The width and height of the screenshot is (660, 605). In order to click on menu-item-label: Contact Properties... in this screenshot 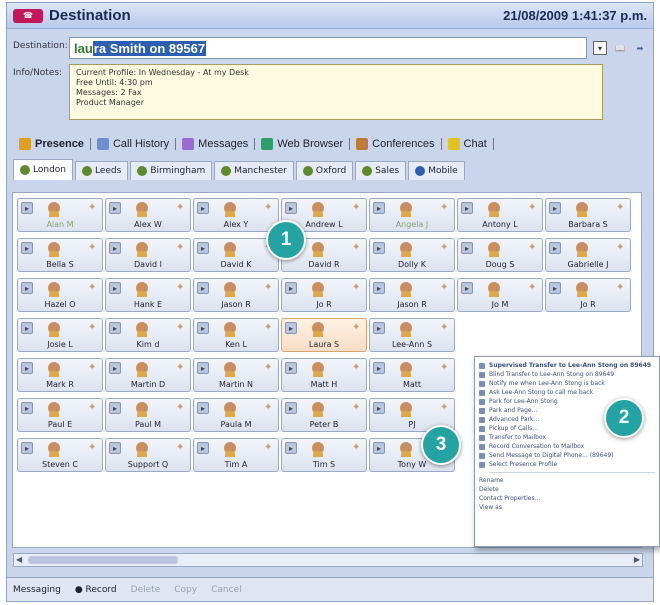, I will do `click(510, 498)`.